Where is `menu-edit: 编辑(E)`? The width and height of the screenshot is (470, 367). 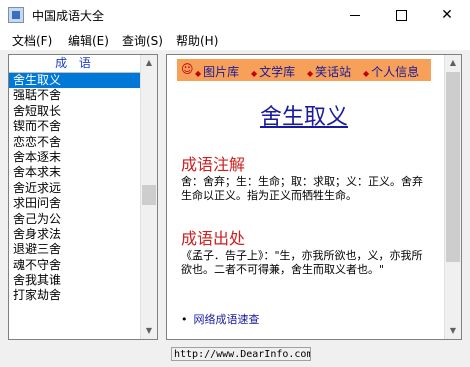
menu-edit: 编辑(E) is located at coordinates (88, 40).